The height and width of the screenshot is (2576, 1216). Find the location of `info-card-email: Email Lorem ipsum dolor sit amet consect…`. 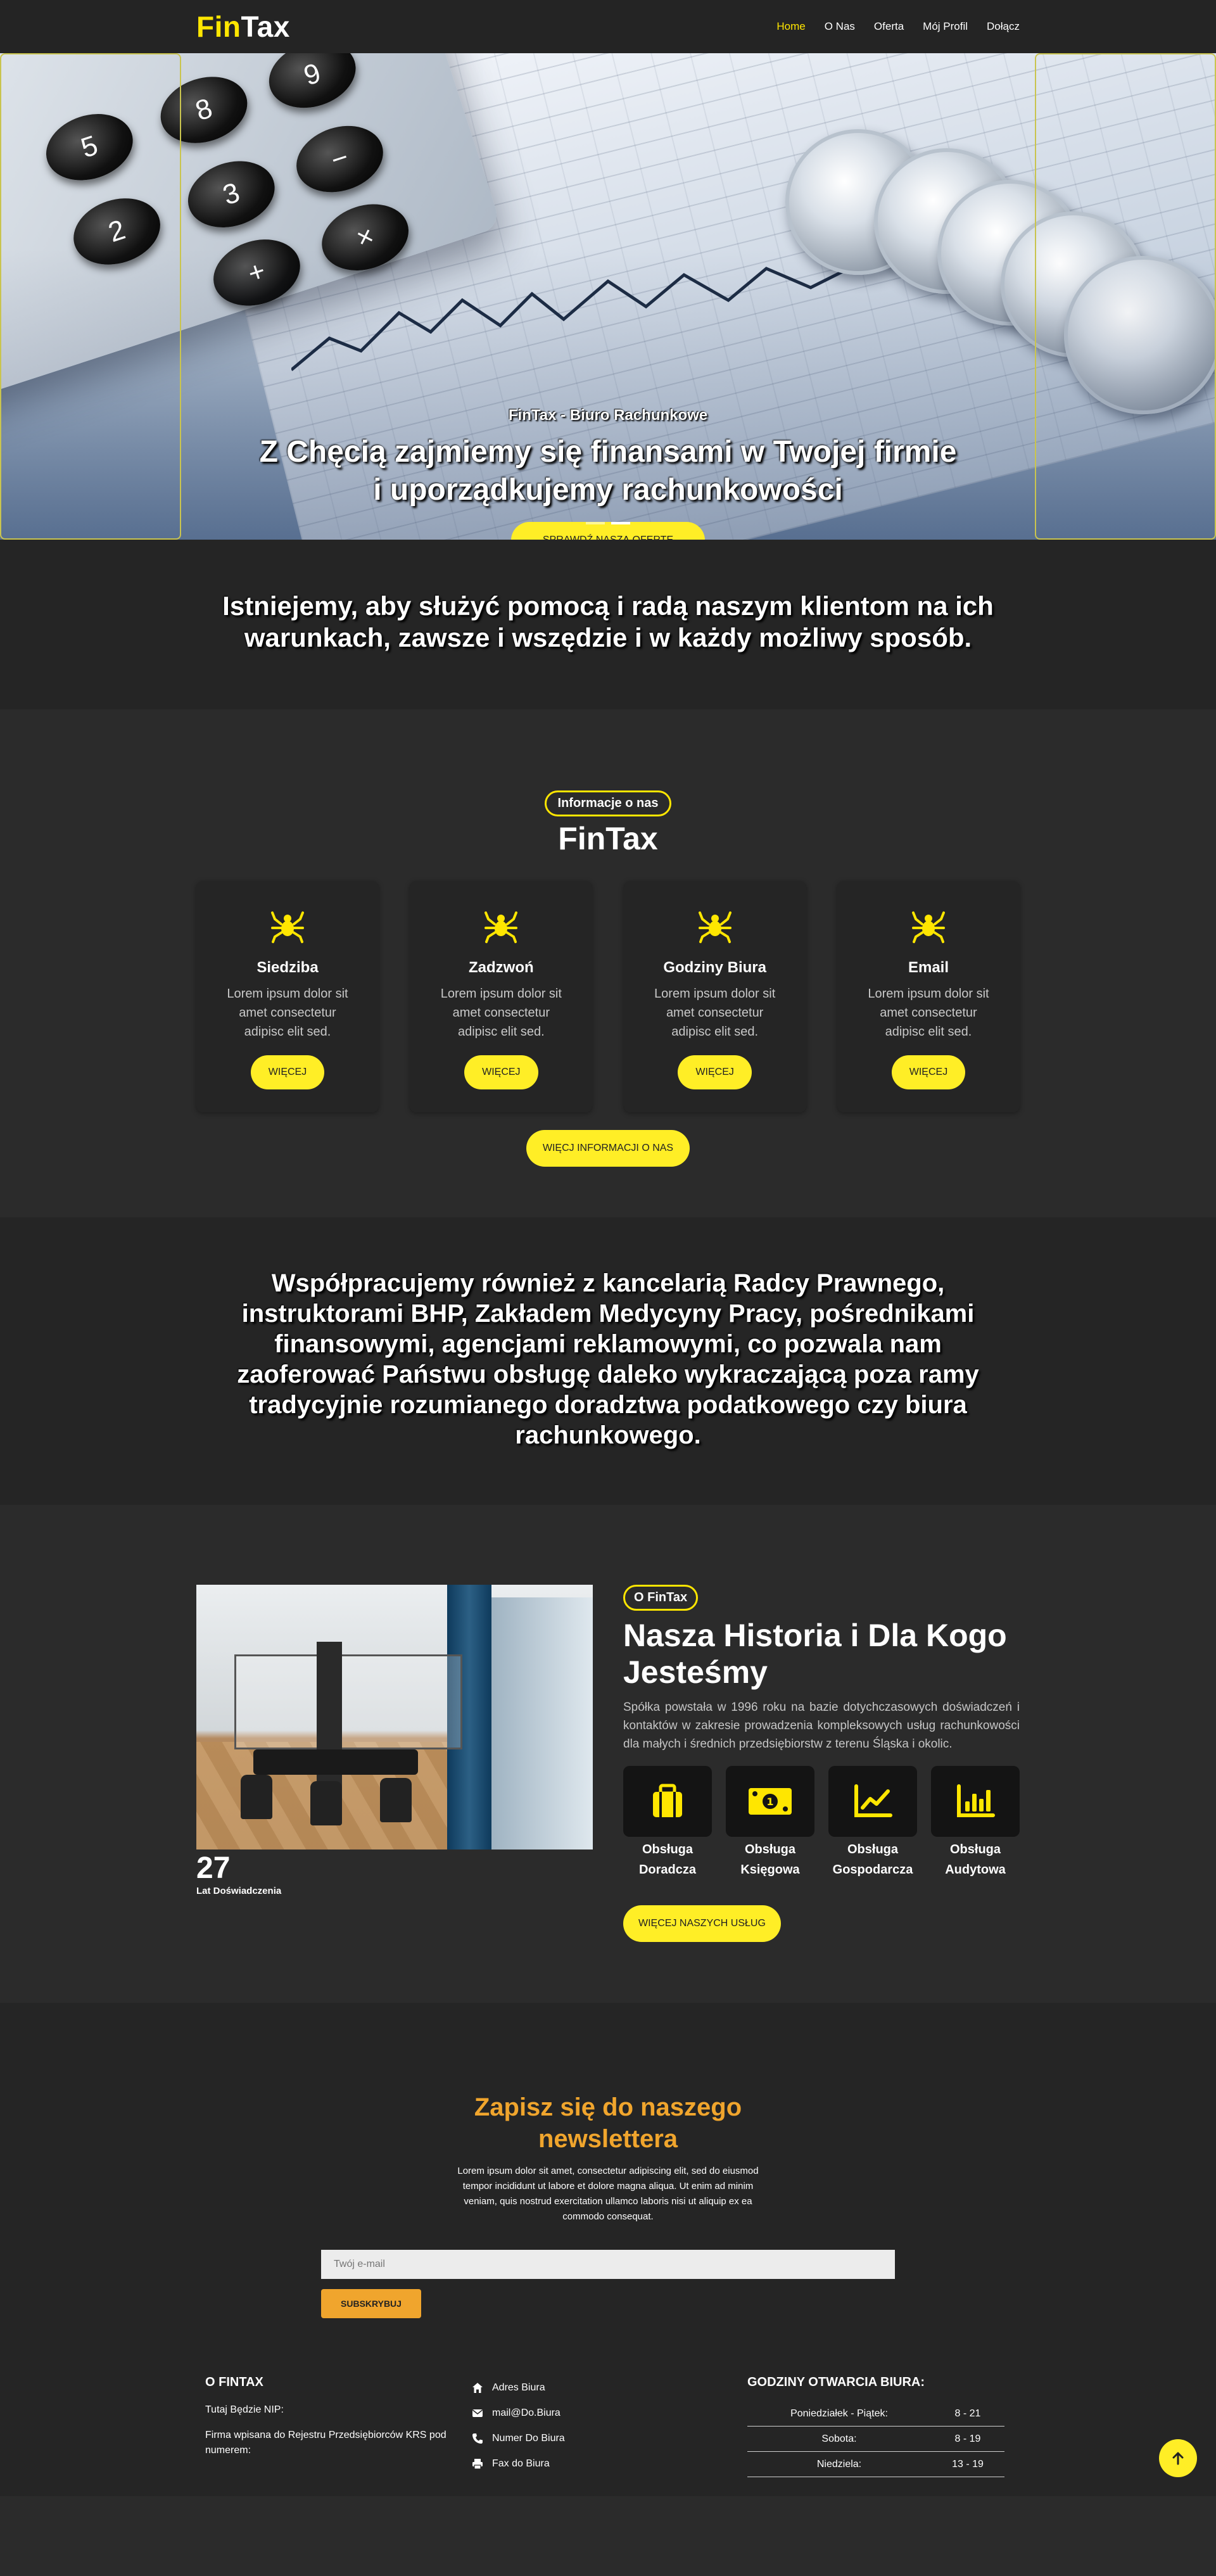

info-card-email: Email Lorem ipsum dolor sit amet consect… is located at coordinates (928, 996).